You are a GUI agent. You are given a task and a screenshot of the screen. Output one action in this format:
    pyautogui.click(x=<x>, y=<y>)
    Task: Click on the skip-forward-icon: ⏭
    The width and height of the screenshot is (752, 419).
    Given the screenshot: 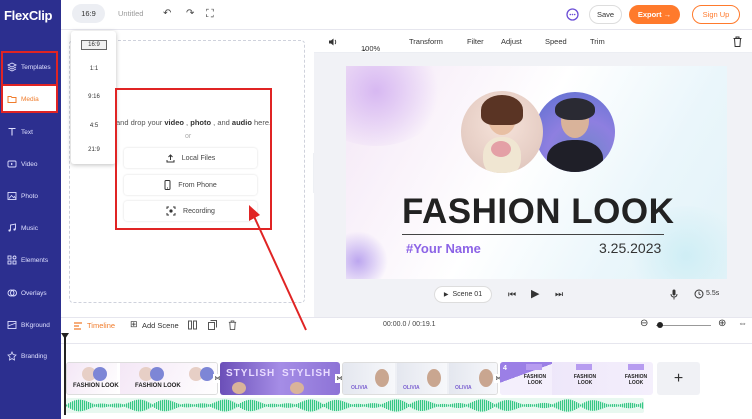 What is the action you would take?
    pyautogui.click(x=559, y=294)
    